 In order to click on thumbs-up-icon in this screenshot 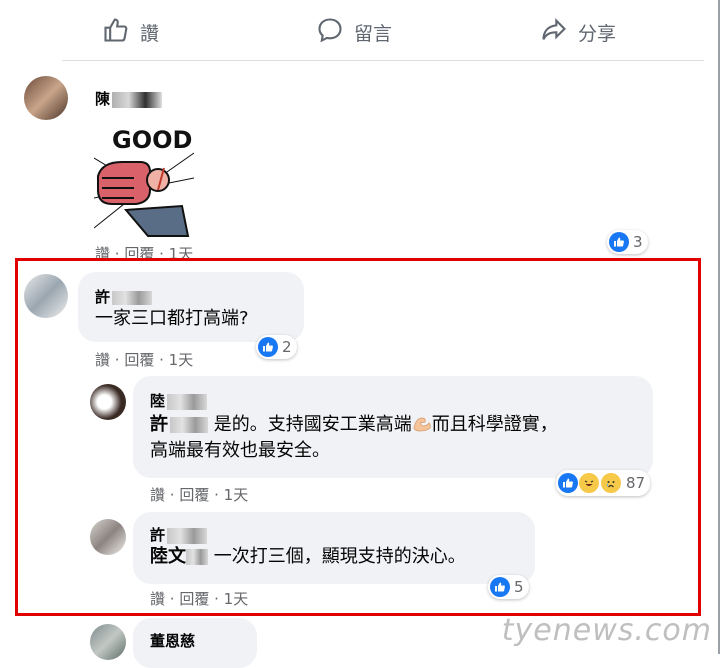, I will do `click(116, 32)`.